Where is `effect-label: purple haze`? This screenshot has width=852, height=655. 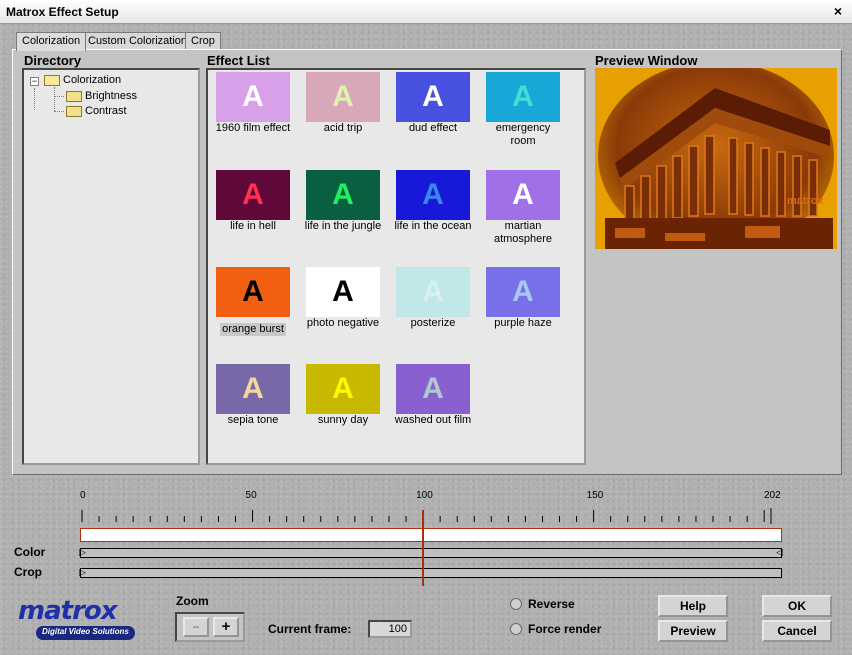
effect-label: purple haze is located at coordinates (523, 323).